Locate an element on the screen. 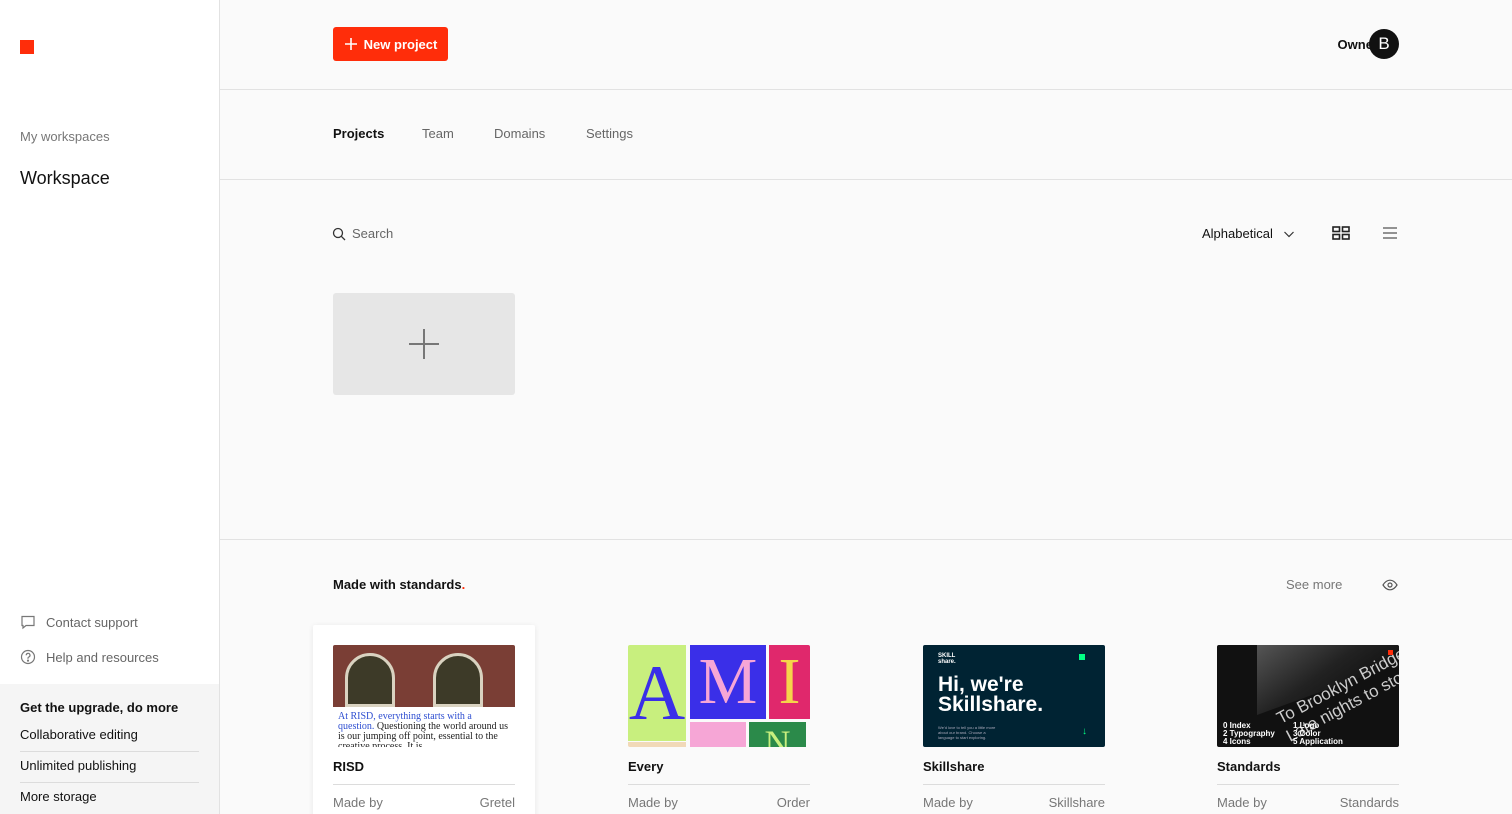 Image resolution: width=1512 pixels, height=814 pixels. search-bar is located at coordinates (442, 233).